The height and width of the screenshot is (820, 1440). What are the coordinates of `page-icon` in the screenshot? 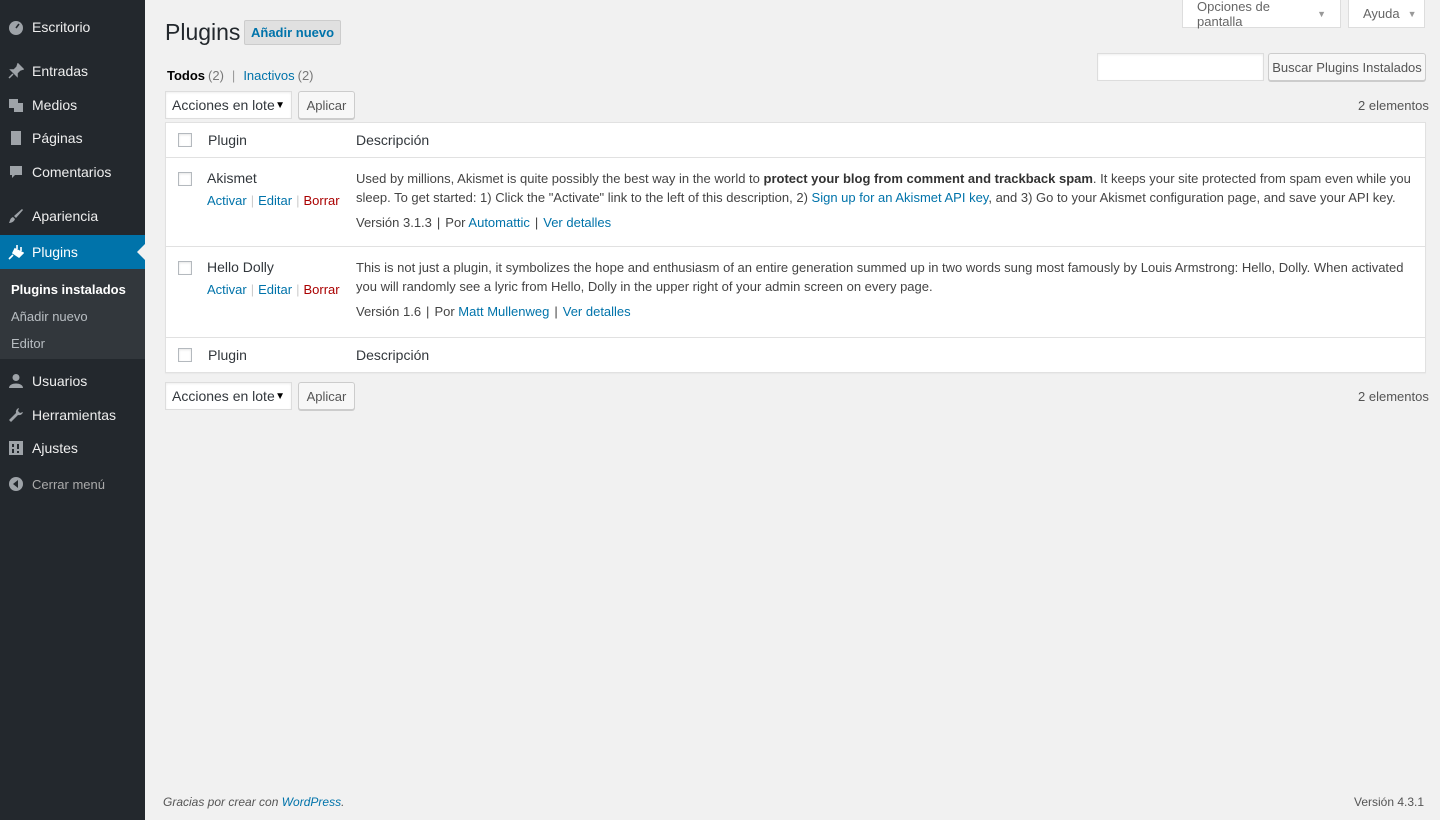 It's located at (16, 138).